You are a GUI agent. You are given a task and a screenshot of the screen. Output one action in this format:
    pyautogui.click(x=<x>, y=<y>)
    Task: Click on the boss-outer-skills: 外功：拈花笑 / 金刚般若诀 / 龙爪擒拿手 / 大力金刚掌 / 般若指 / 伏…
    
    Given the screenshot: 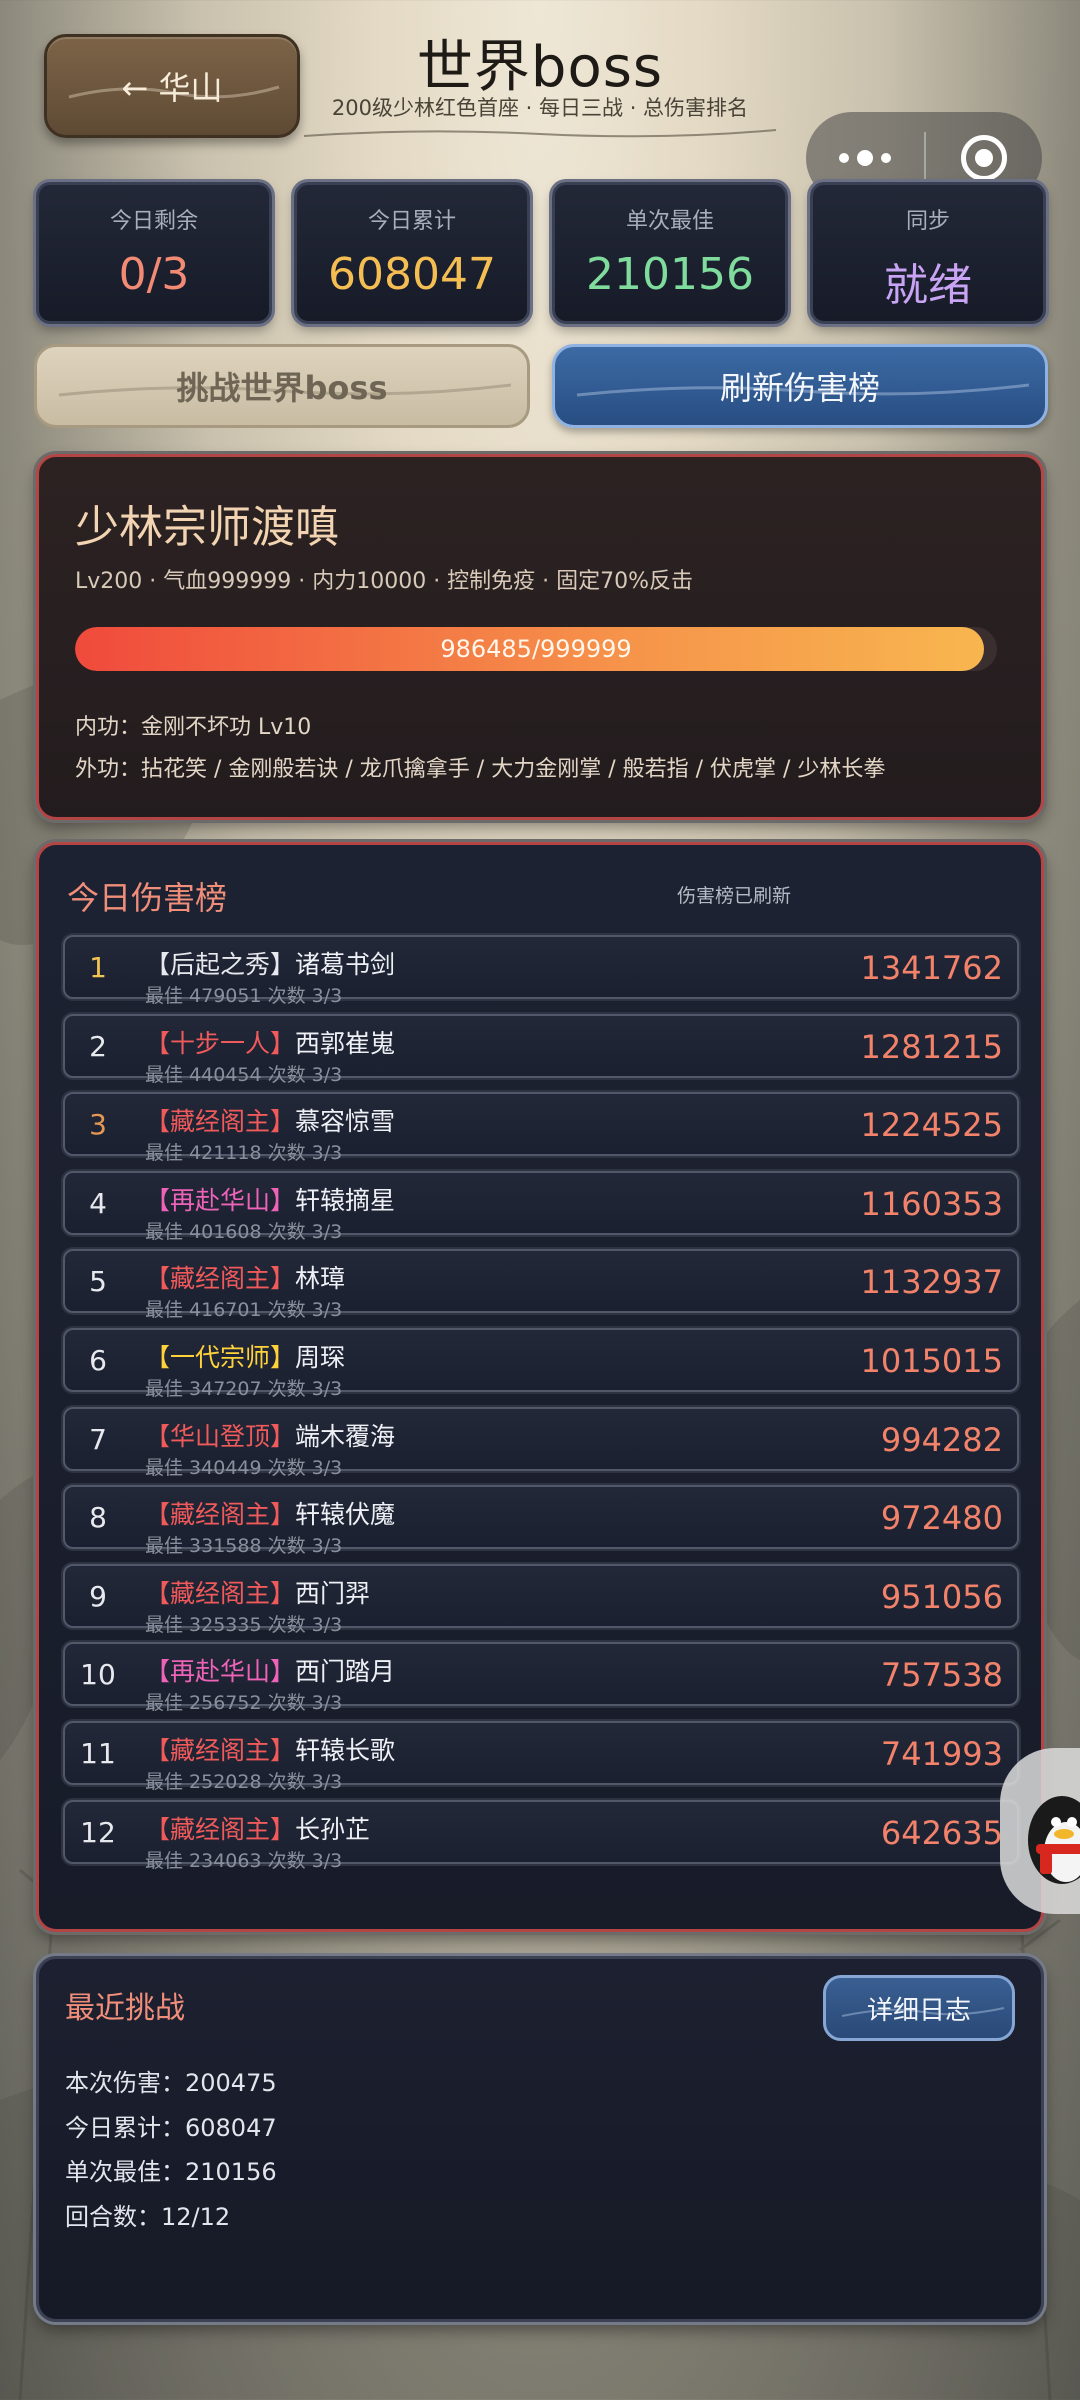 What is the action you would take?
    pyautogui.click(x=480, y=769)
    